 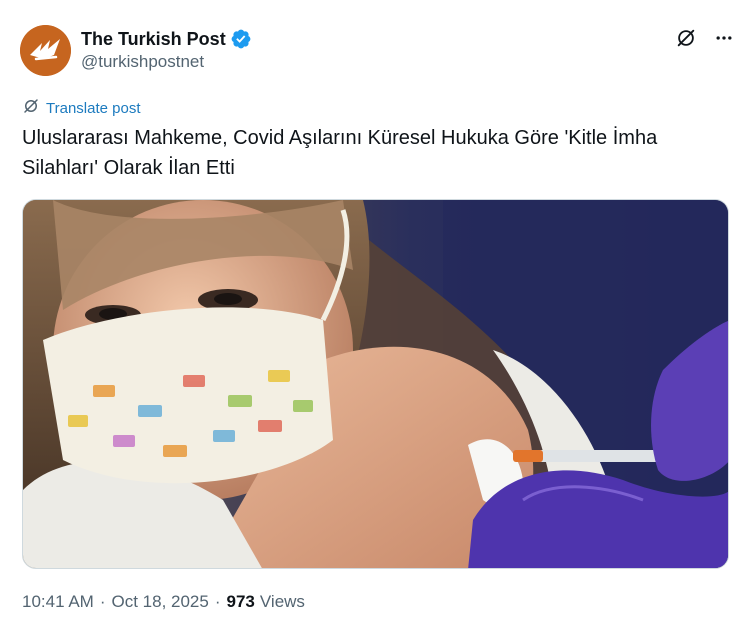 I want to click on post-meta: 10:41 AM · Oct 18, 2025 · 973 Views, so click(x=163, y=602).